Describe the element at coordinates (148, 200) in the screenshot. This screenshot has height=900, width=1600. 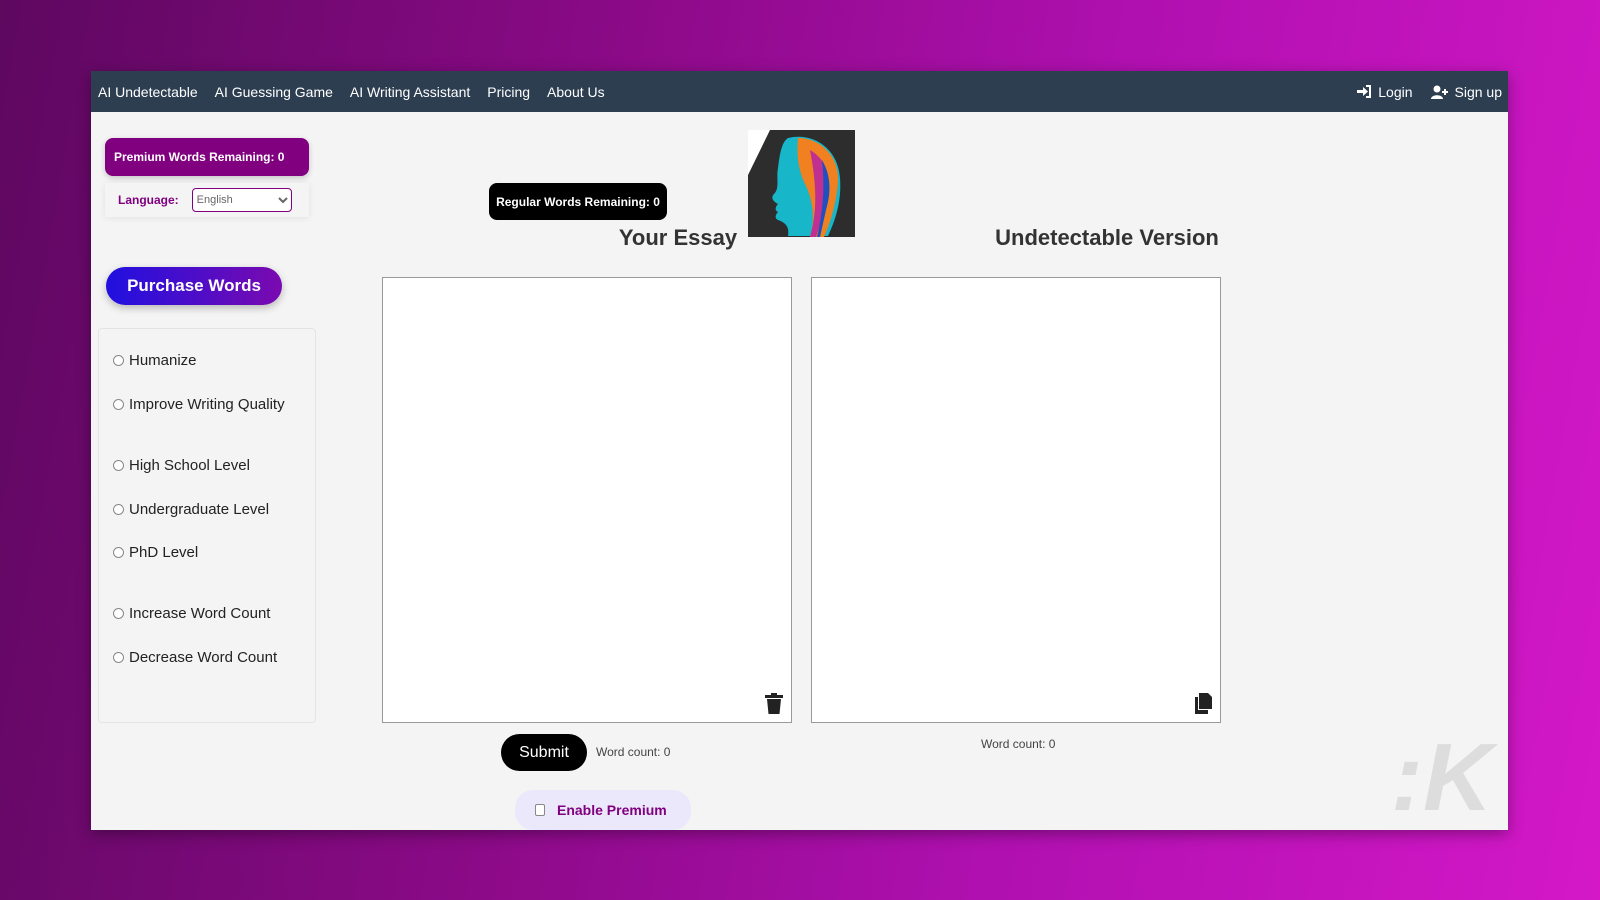
I see `language-label: Language:` at that location.